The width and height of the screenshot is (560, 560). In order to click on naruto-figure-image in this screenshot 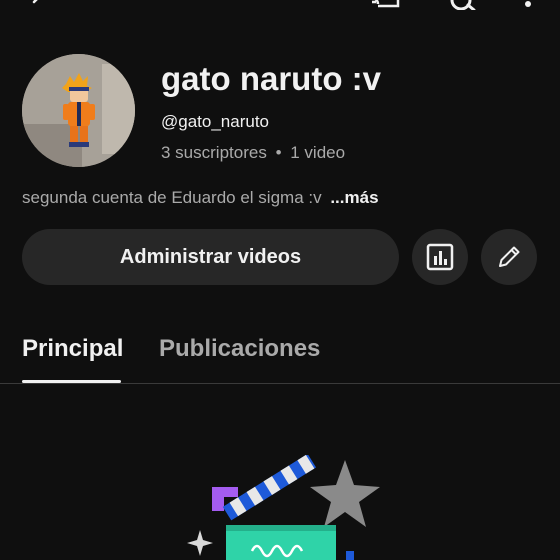, I will do `click(78, 110)`.